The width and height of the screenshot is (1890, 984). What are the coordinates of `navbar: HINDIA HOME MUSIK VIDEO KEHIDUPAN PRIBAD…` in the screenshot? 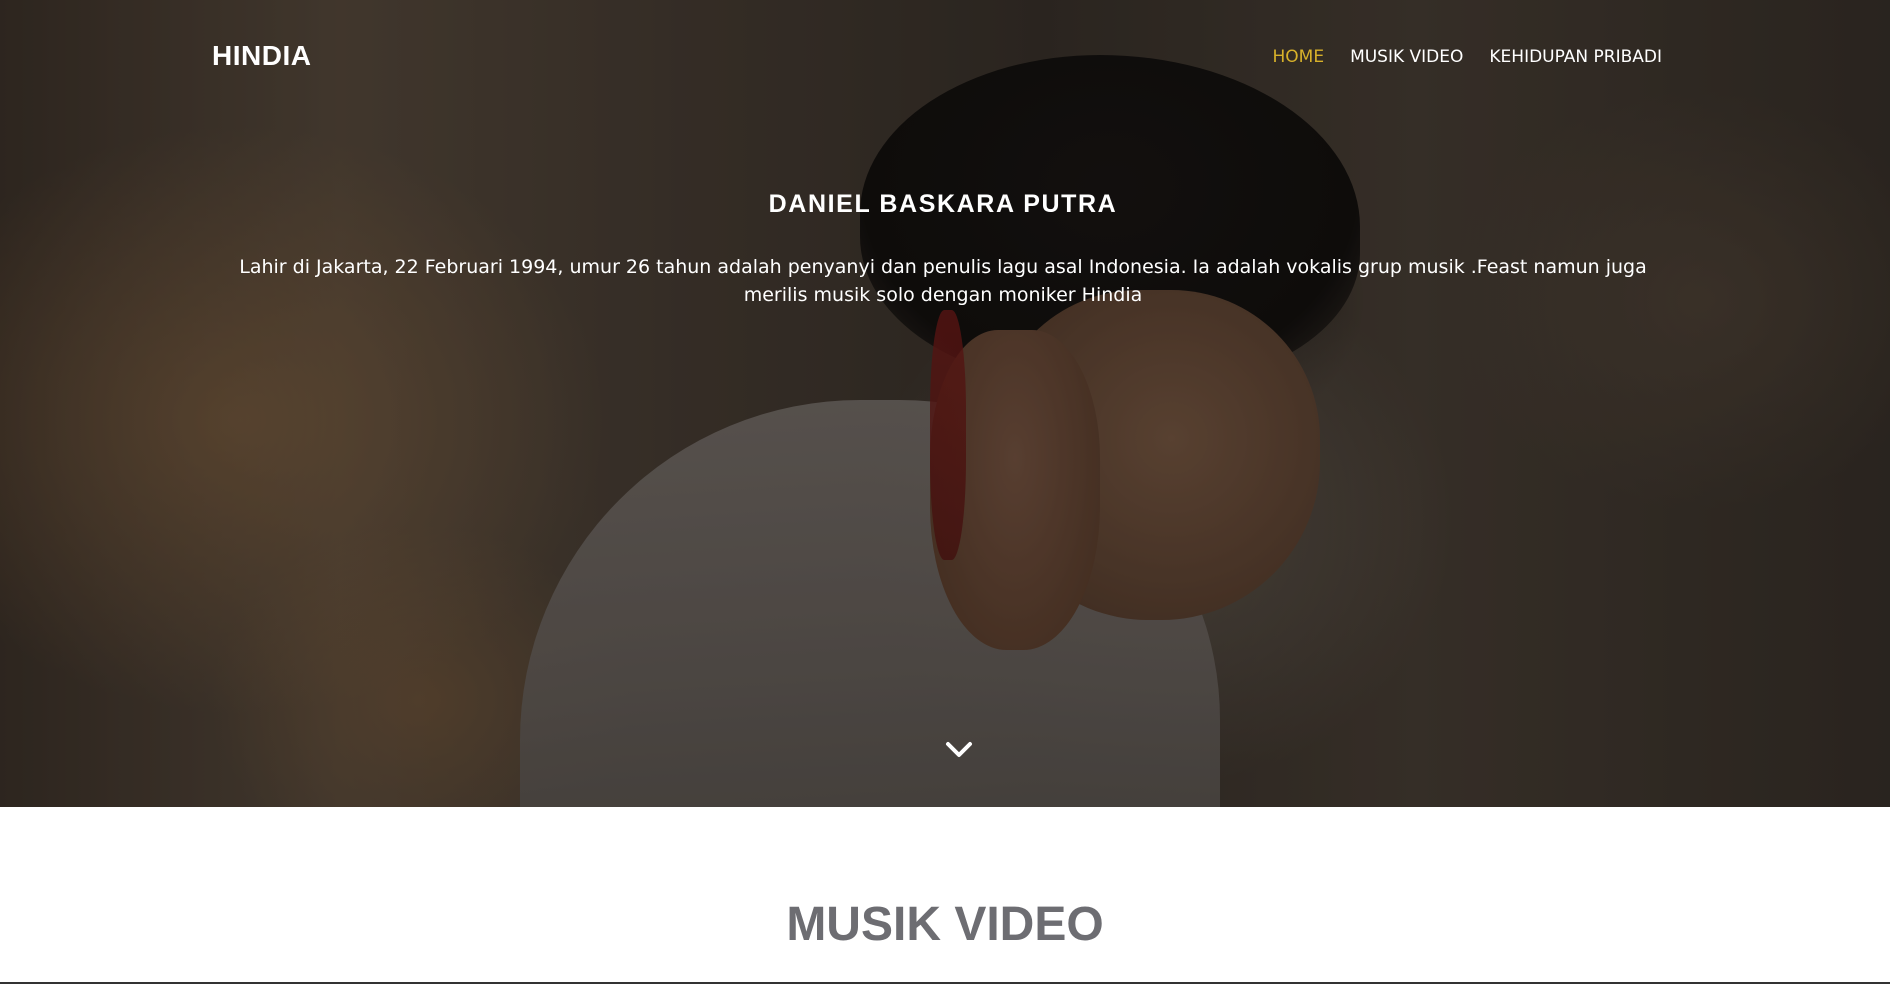 It's located at (945, 59).